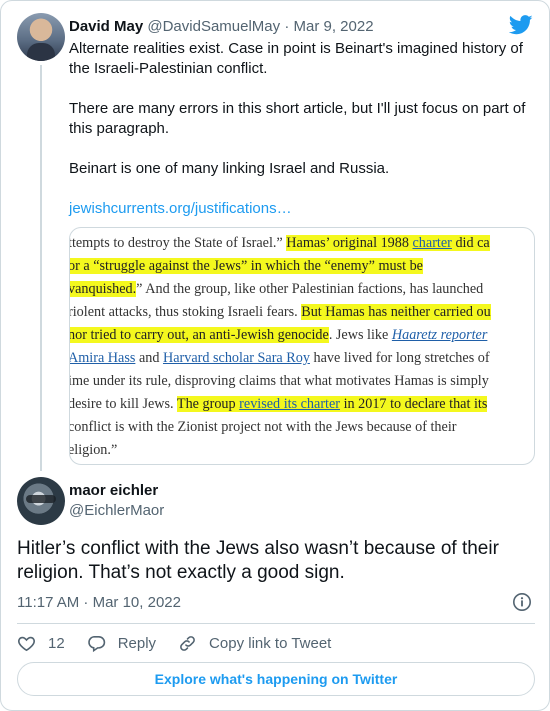  Describe the element at coordinates (399, 358) in the screenshot. I see `excerpt-segment: have lived for long stretches of` at that location.